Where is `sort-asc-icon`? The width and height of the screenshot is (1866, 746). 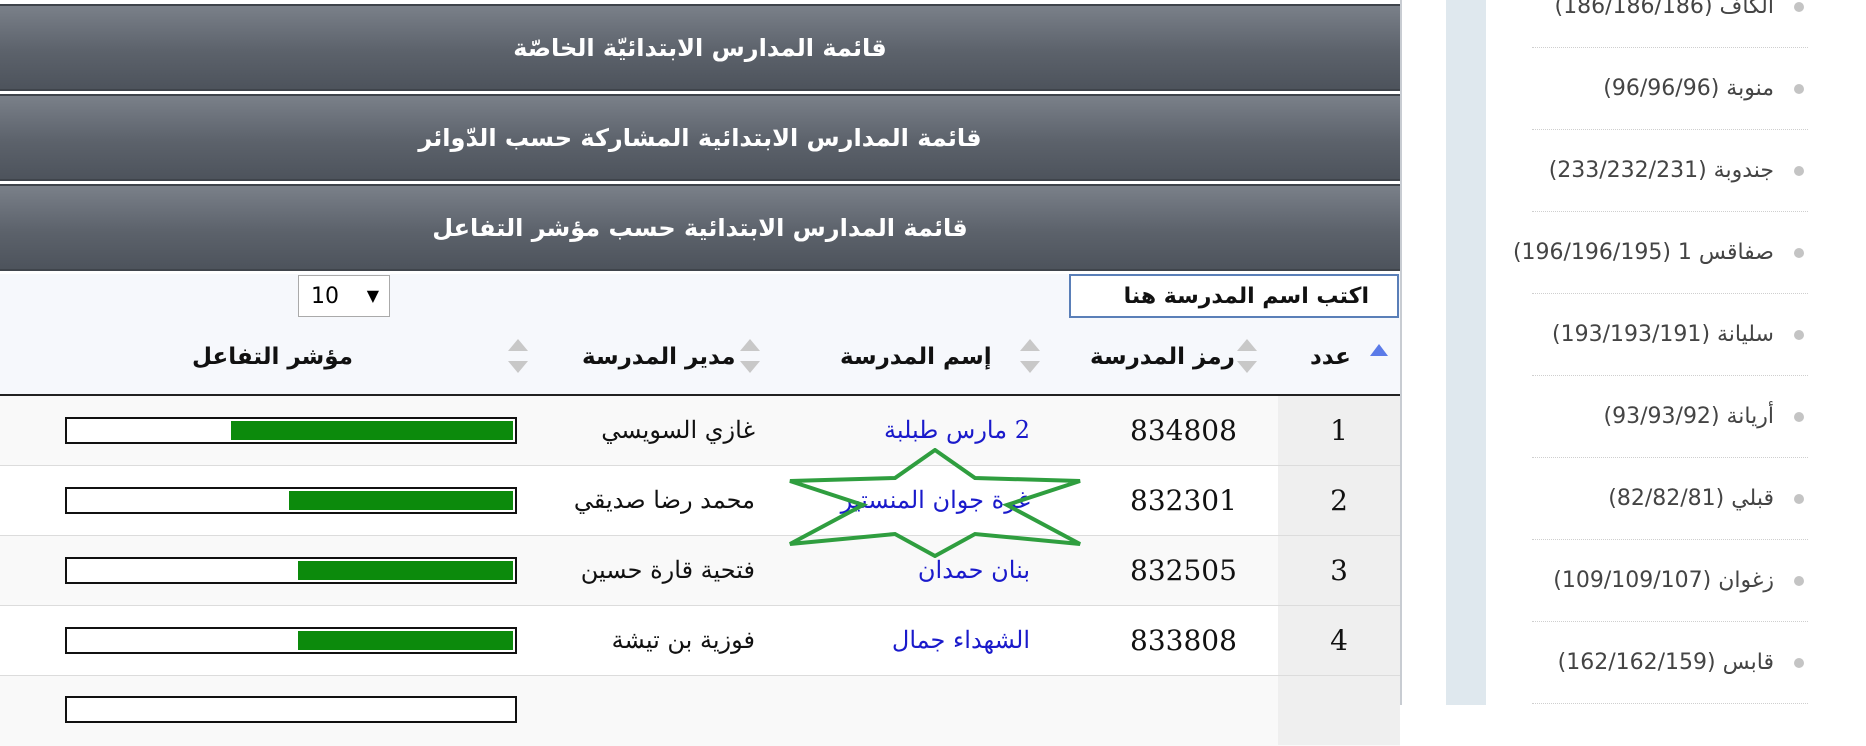 sort-asc-icon is located at coordinates (1379, 350).